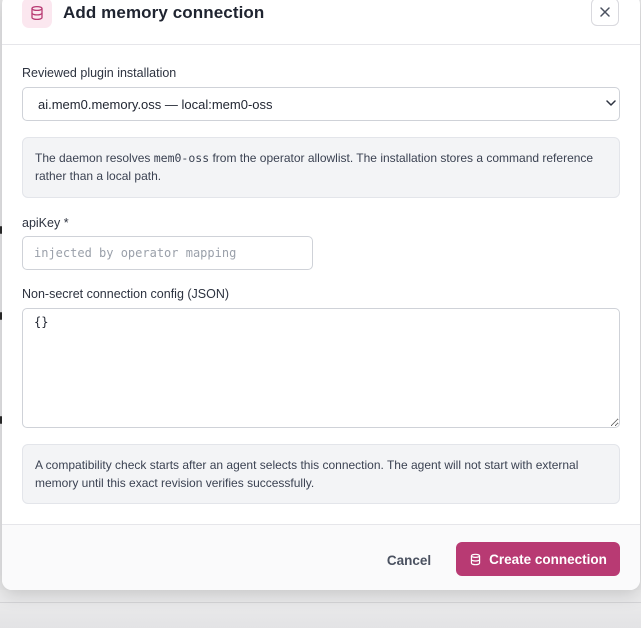 This screenshot has width=641, height=628. Describe the element at coordinates (409, 560) in the screenshot. I see `cancel-button: Cancel` at that location.